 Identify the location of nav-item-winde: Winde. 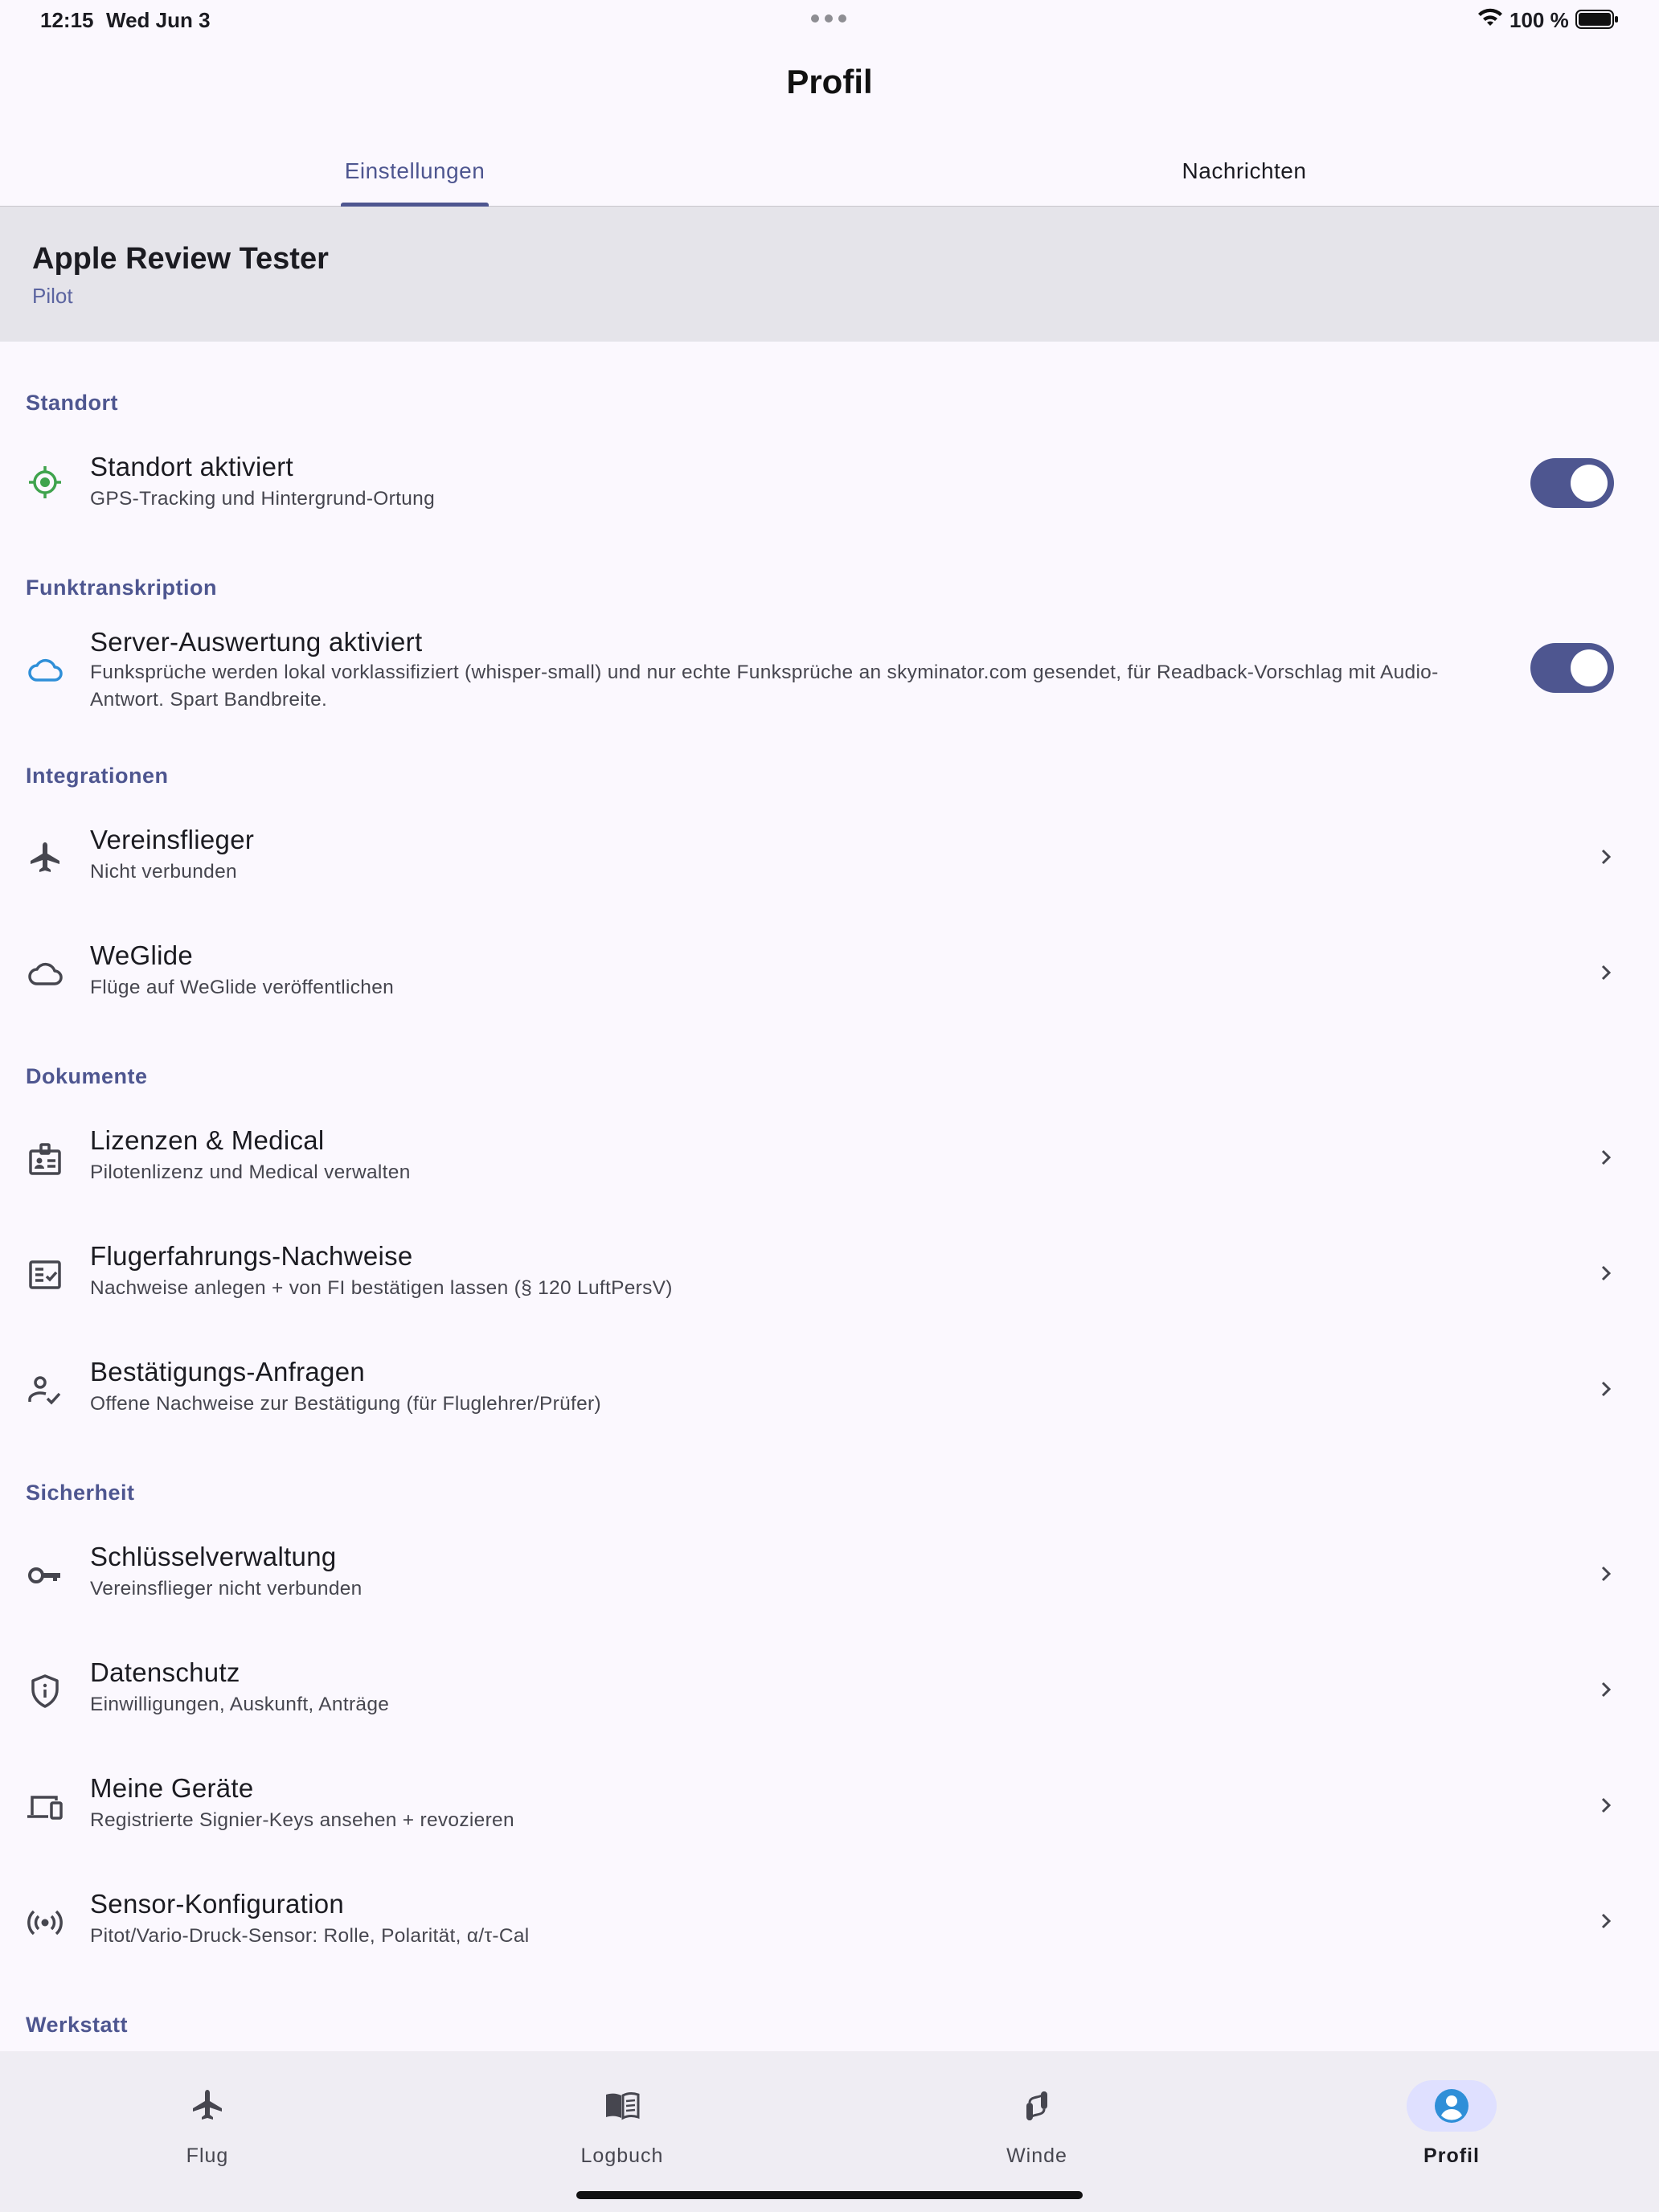
(1037, 2115).